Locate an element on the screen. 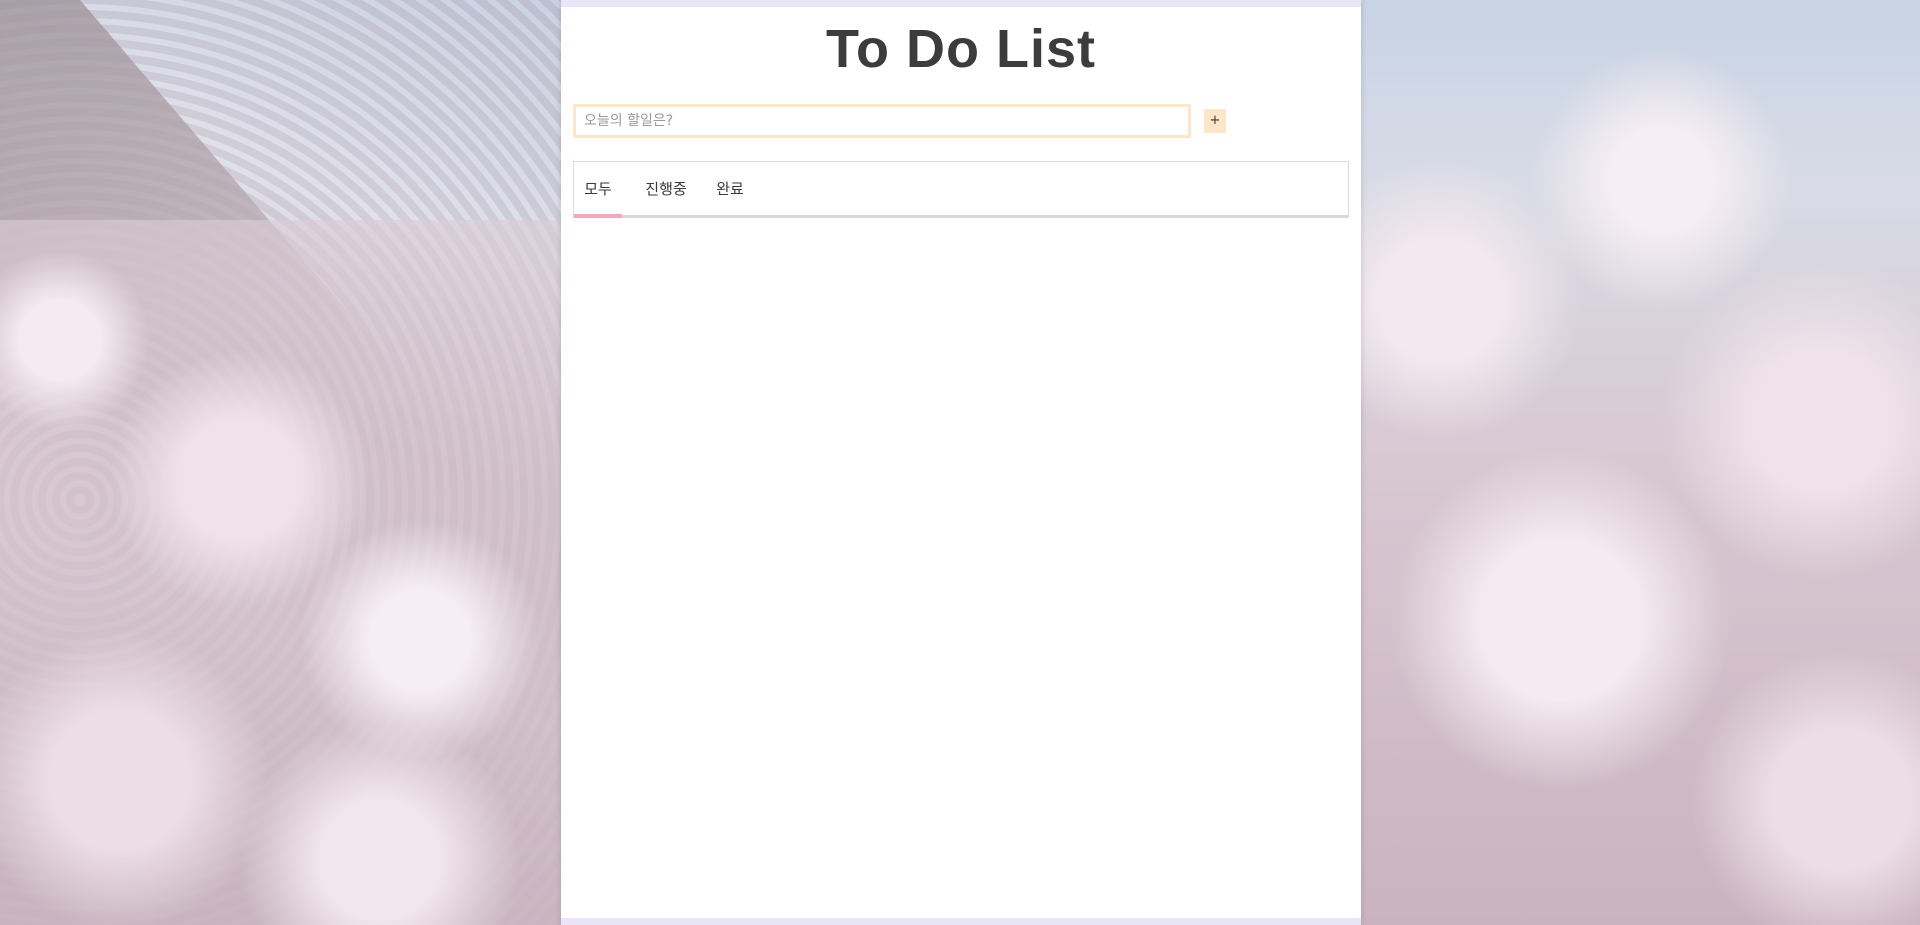 The height and width of the screenshot is (925, 1920). task-input is located at coordinates (882, 121).